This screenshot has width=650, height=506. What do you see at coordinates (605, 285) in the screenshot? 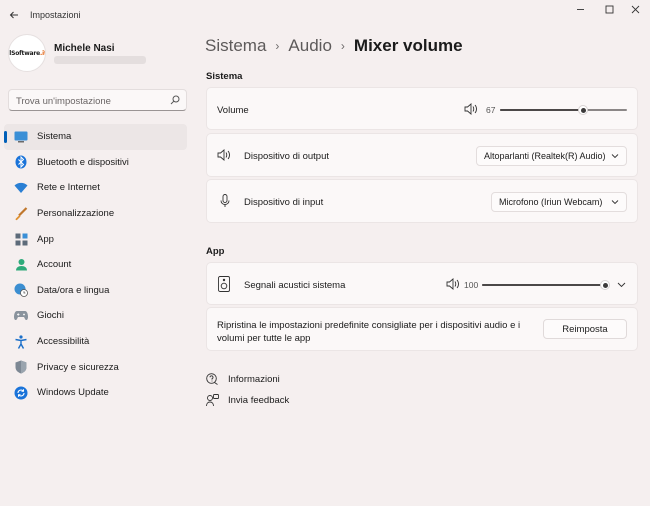
I see `system-sounds-slider-thumb` at bounding box center [605, 285].